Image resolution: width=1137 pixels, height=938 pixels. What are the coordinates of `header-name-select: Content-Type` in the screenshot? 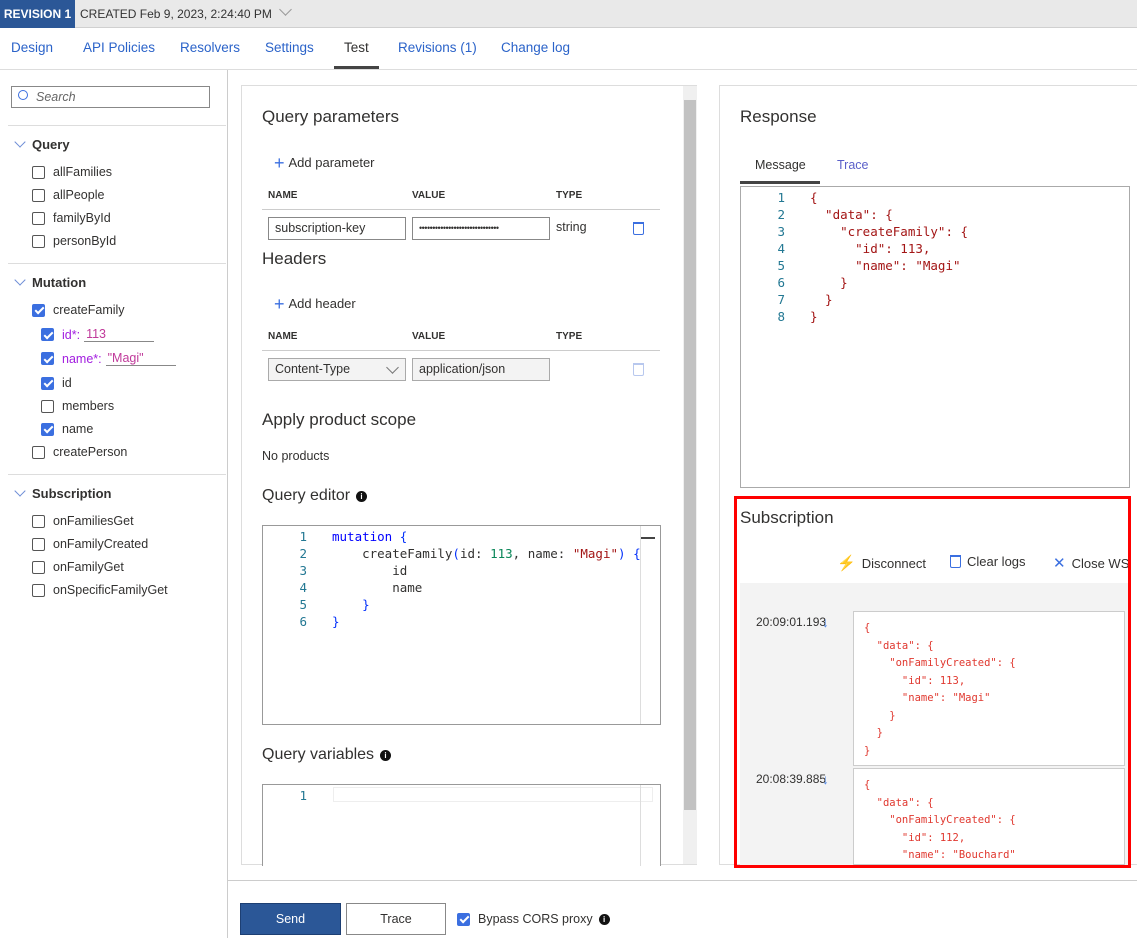 It's located at (337, 369).